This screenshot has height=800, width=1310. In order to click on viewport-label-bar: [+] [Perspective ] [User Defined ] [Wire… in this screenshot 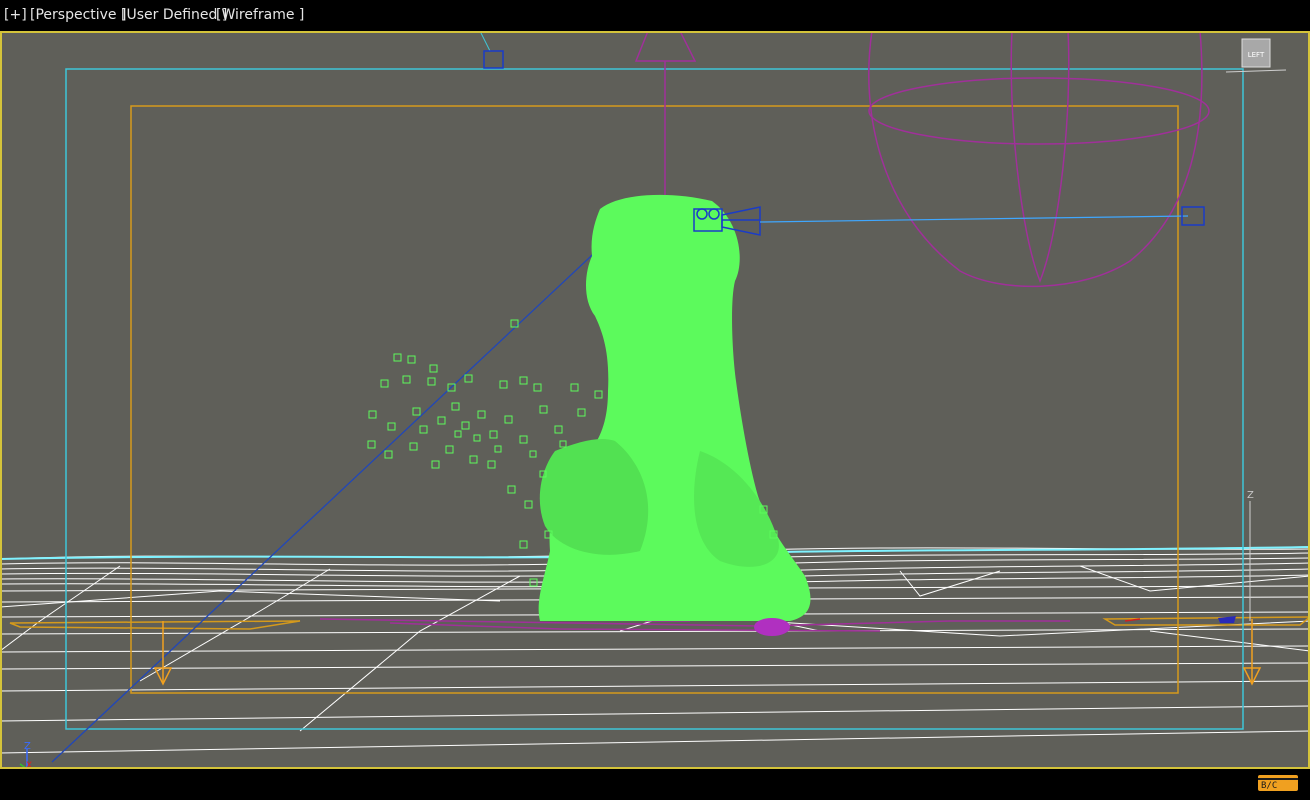, I will do `click(655, 15)`.